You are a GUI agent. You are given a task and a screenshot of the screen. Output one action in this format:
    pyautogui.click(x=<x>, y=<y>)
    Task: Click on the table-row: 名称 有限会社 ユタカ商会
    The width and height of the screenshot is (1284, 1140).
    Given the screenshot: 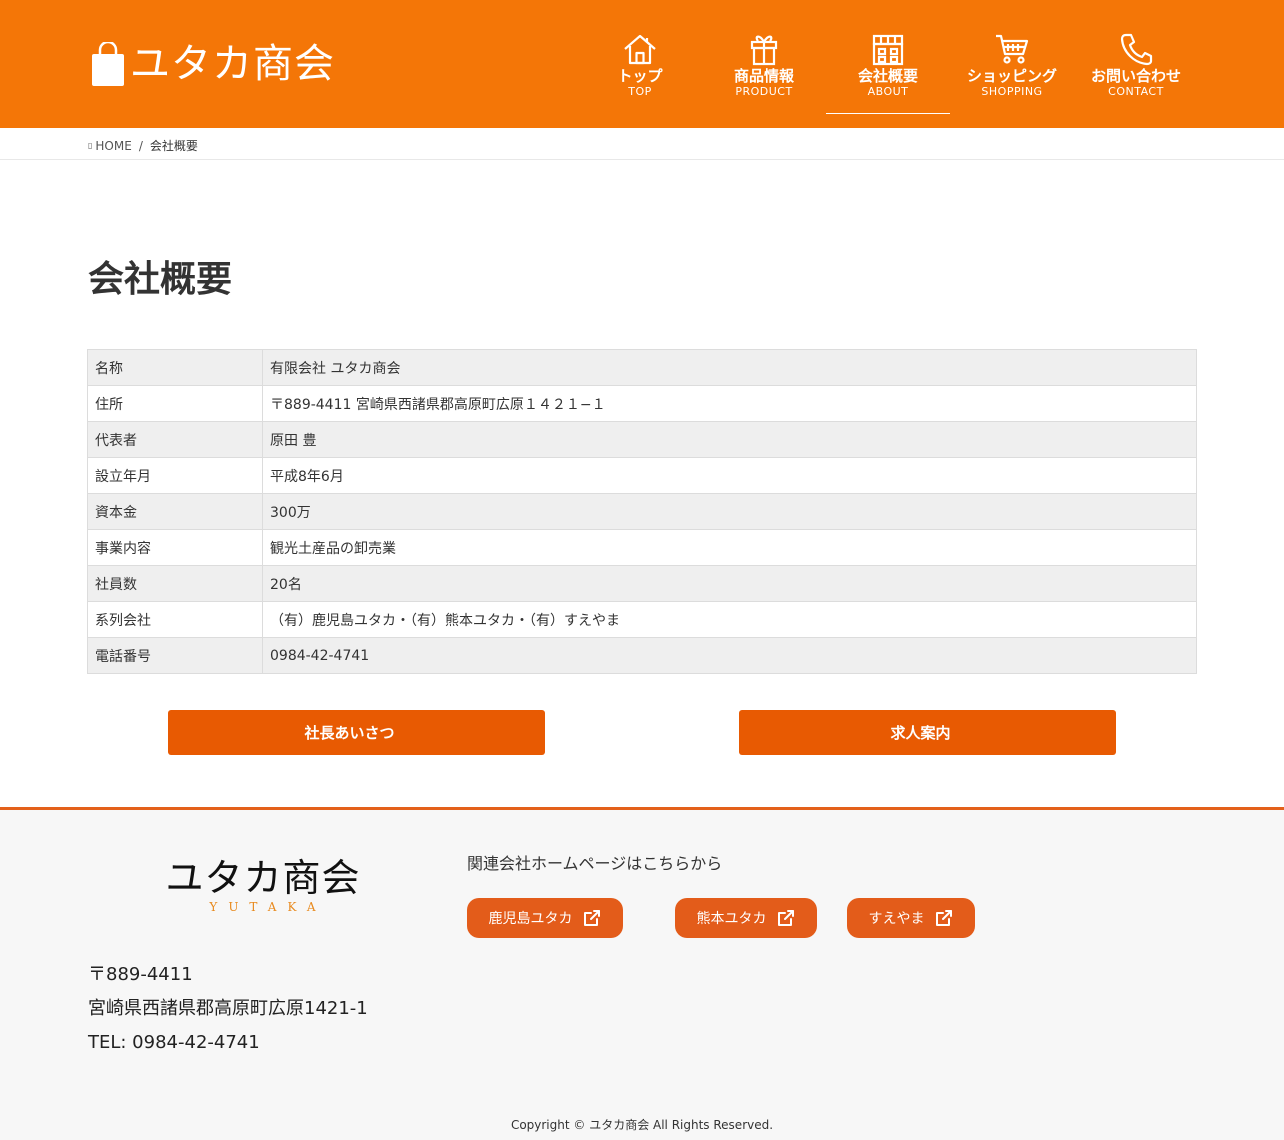 What is the action you would take?
    pyautogui.click(x=642, y=367)
    